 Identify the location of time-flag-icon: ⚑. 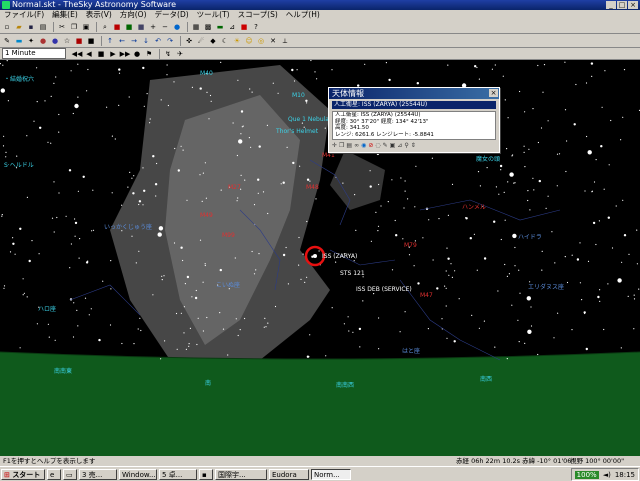
(149, 54).